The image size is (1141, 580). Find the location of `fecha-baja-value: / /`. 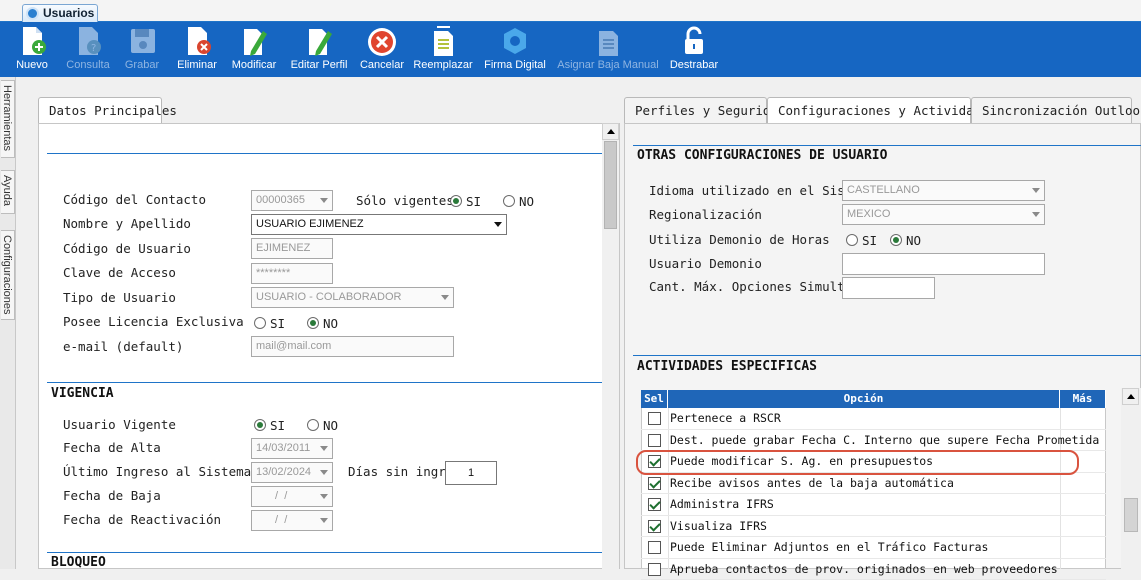

fecha-baja-value: / / is located at coordinates (279, 496).